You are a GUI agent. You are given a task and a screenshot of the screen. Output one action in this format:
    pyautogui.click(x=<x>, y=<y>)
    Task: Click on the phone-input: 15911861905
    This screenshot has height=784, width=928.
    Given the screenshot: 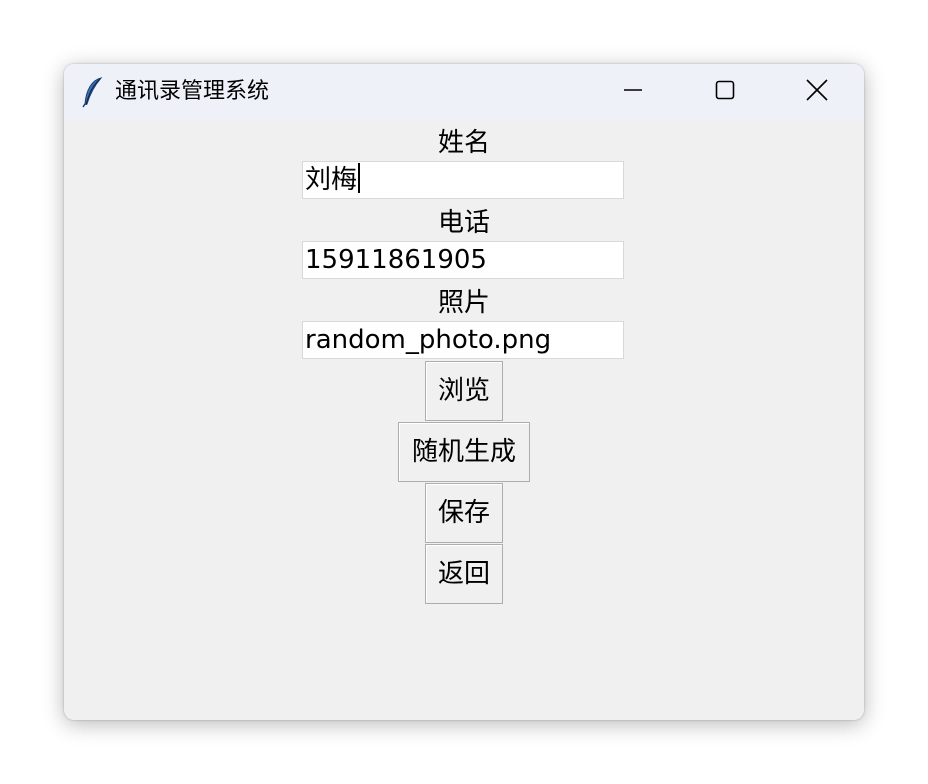 What is the action you would take?
    pyautogui.click(x=463, y=260)
    